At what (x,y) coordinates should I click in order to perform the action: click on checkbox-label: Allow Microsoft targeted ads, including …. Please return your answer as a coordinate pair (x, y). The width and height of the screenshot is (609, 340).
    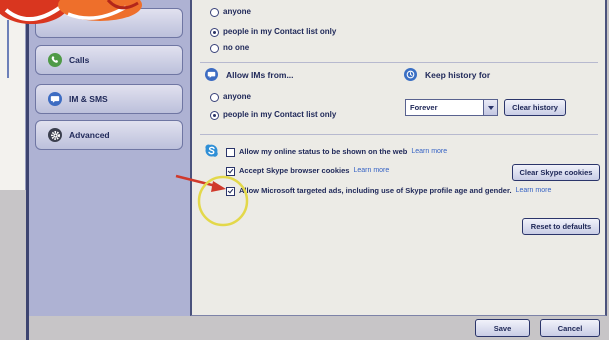
    Looking at the image, I should click on (375, 190).